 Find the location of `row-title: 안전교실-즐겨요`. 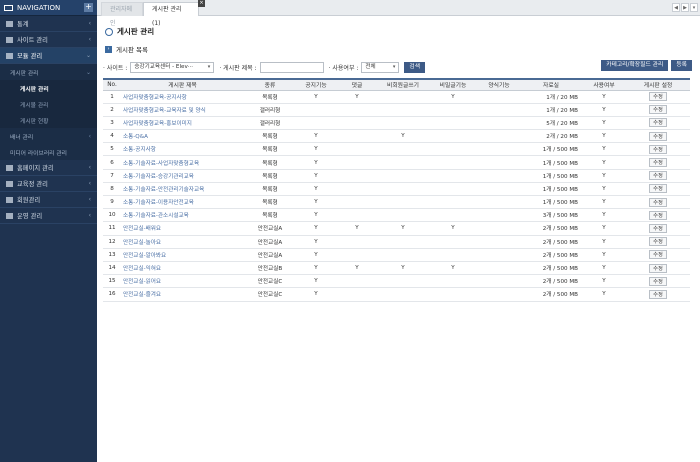

row-title: 안전교실-즐겨요 is located at coordinates (182, 294).